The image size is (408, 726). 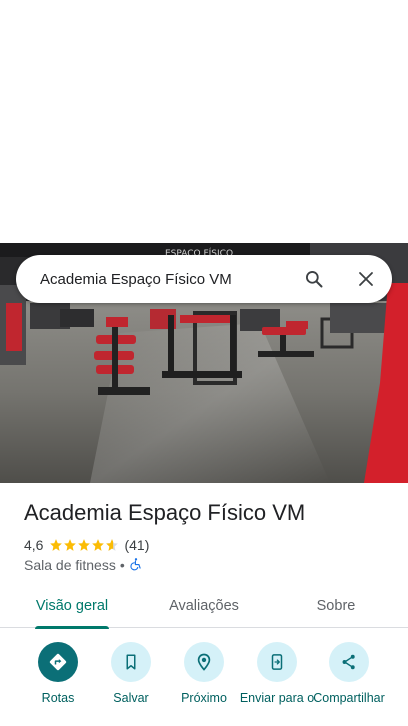 What do you see at coordinates (34, 545) in the screenshot?
I see `rating-value: 4,6` at bounding box center [34, 545].